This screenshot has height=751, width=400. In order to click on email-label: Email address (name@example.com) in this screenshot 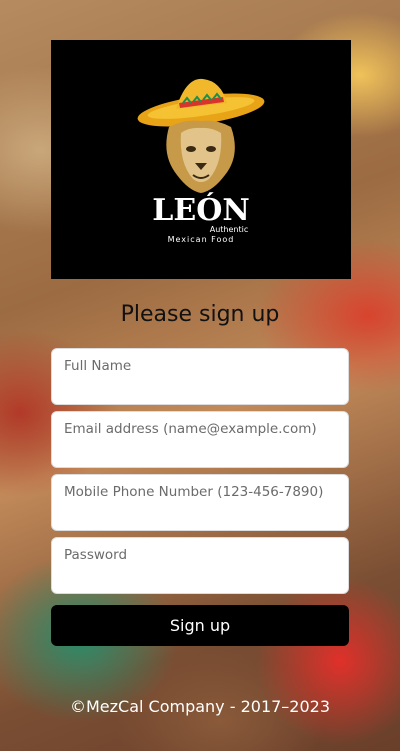, I will do `click(190, 429)`.